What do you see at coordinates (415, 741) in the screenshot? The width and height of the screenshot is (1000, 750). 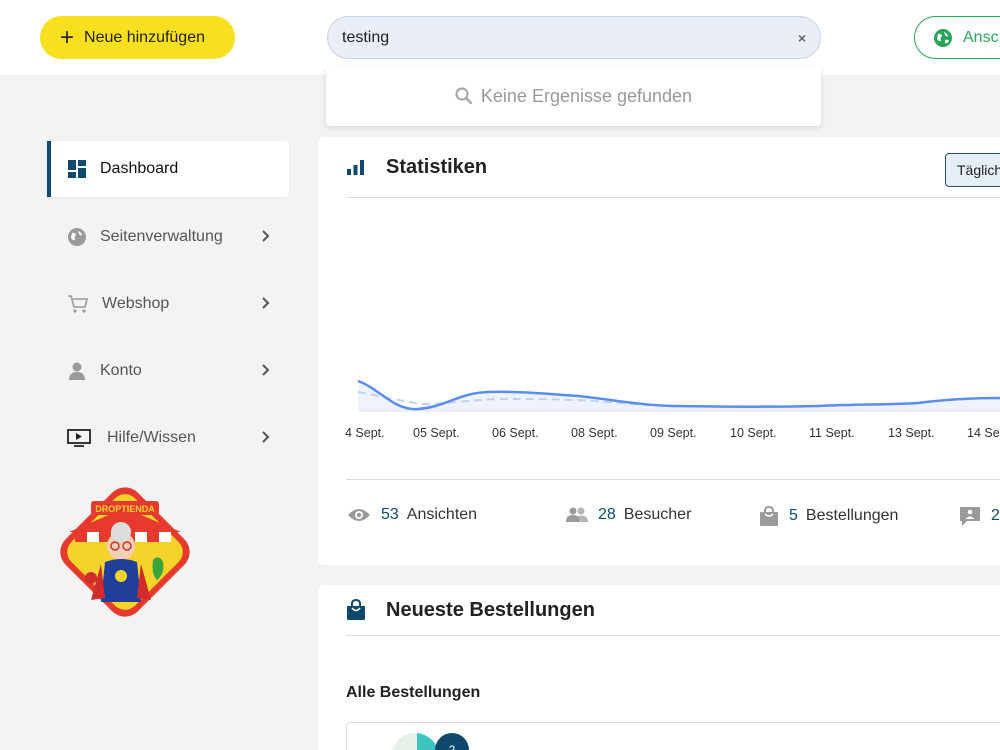 I see `avatar` at bounding box center [415, 741].